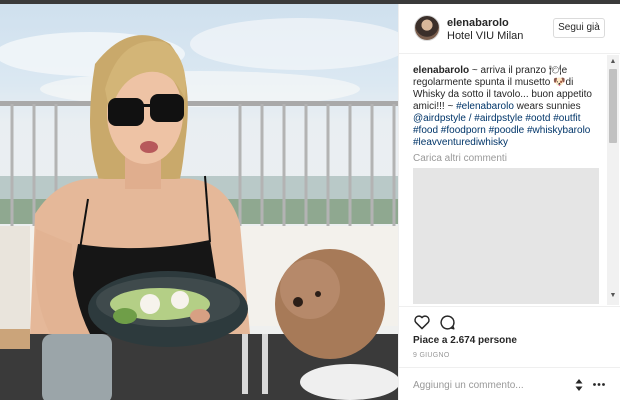 The image size is (620, 400). I want to click on caption-username: elenabarolo, so click(441, 70).